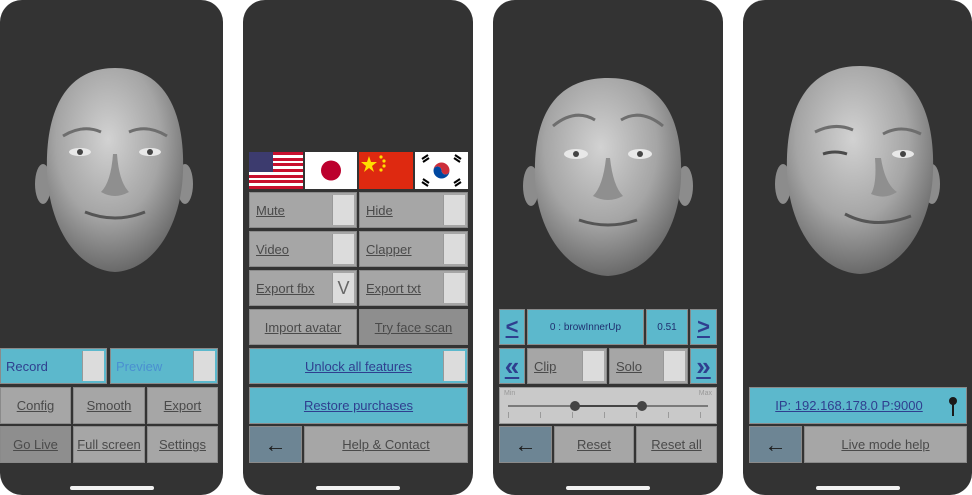  I want to click on clip-button: Clip, so click(567, 366).